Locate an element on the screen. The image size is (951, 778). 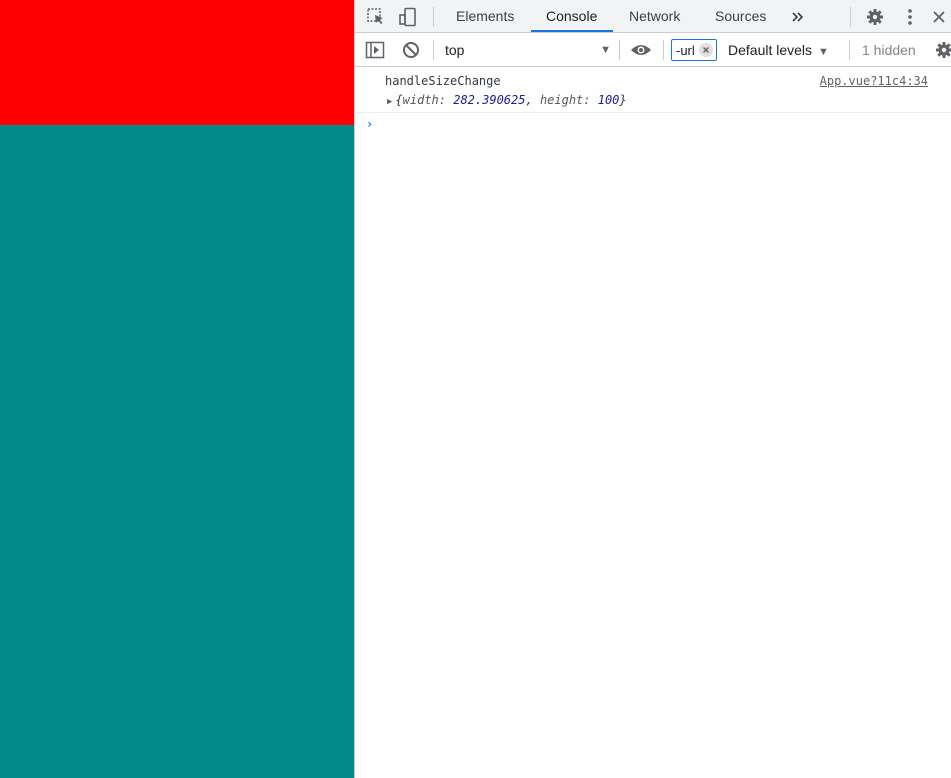
console-toolbar: top ▼ Default levels ▼ 1 hidden is located at coordinates (653, 50).